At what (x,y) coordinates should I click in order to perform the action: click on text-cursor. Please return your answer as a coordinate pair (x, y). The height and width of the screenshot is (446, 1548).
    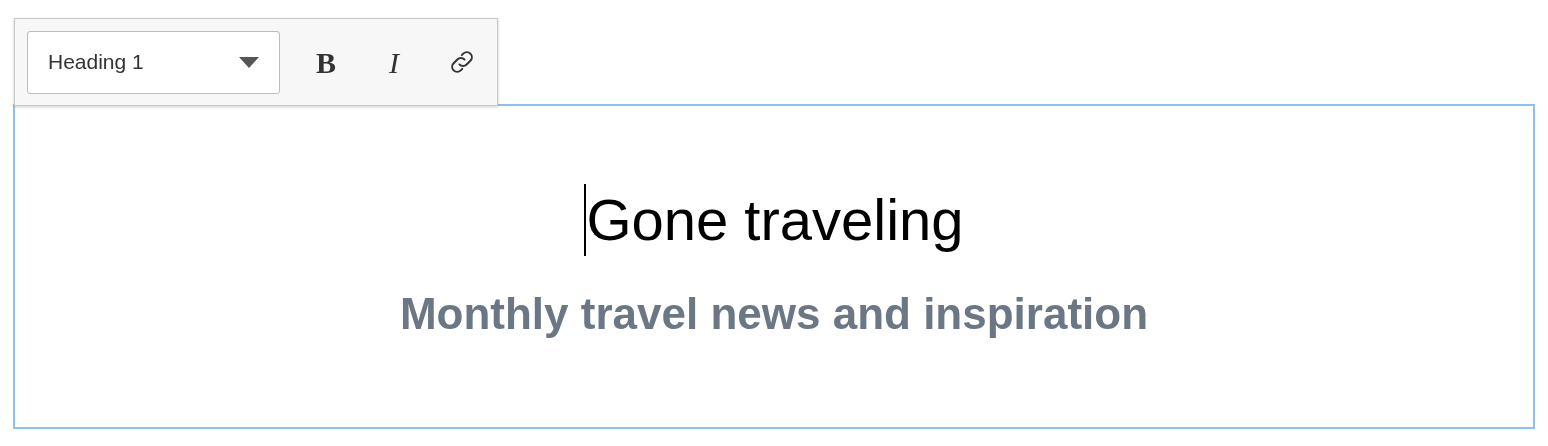
    Looking at the image, I should click on (585, 220).